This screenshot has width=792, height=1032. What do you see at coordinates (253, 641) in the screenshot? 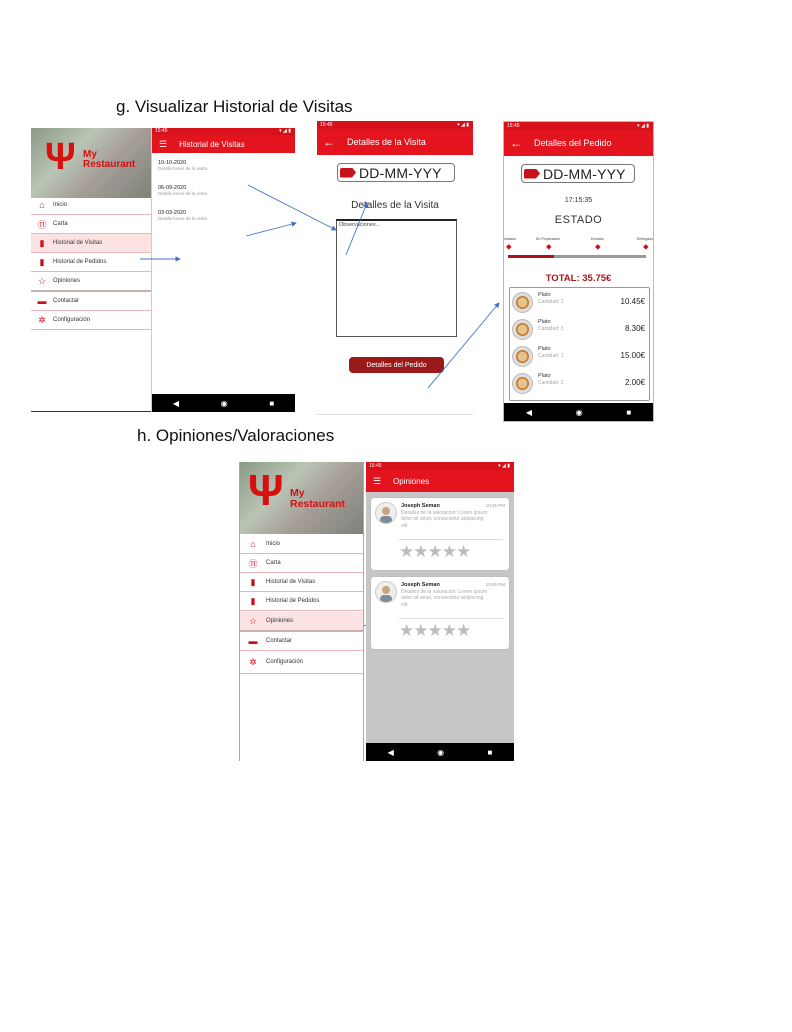
I see `chat-icon: ▬` at bounding box center [253, 641].